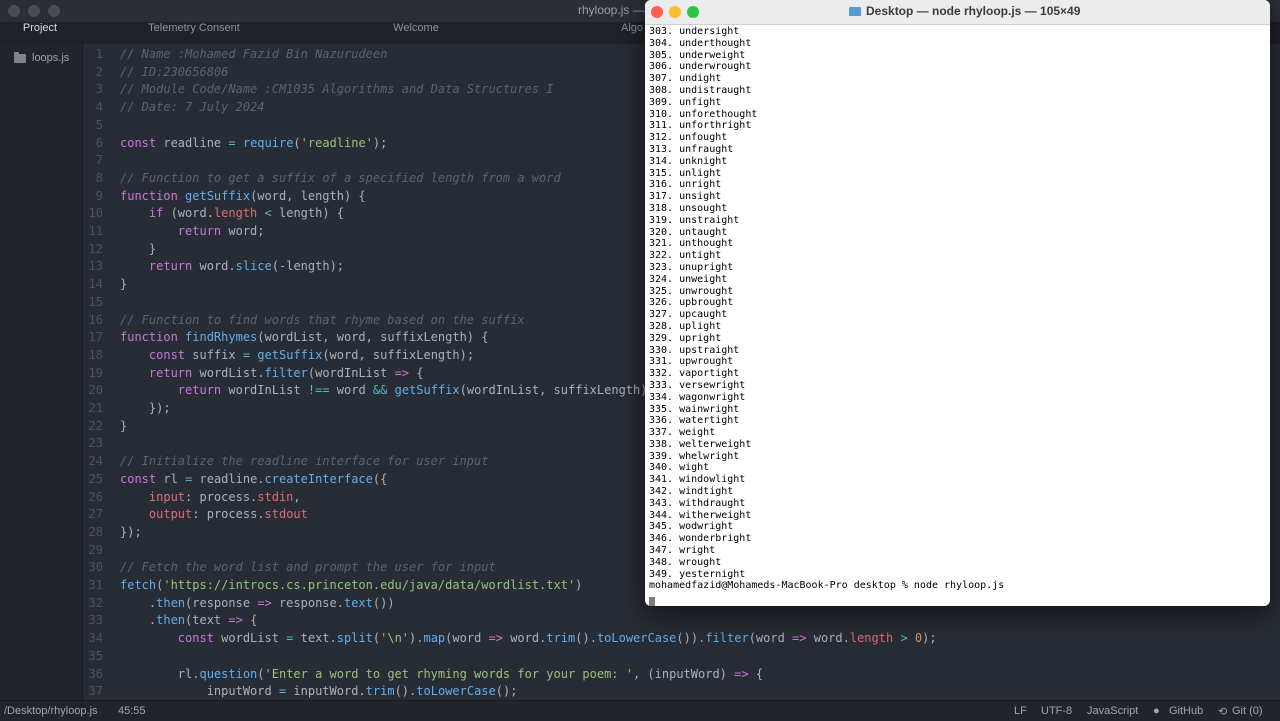 The height and width of the screenshot is (721, 1280). I want to click on code-line: 1 // Name :Mohamed Fazid Bin Nazurudeen, so click(235, 55).